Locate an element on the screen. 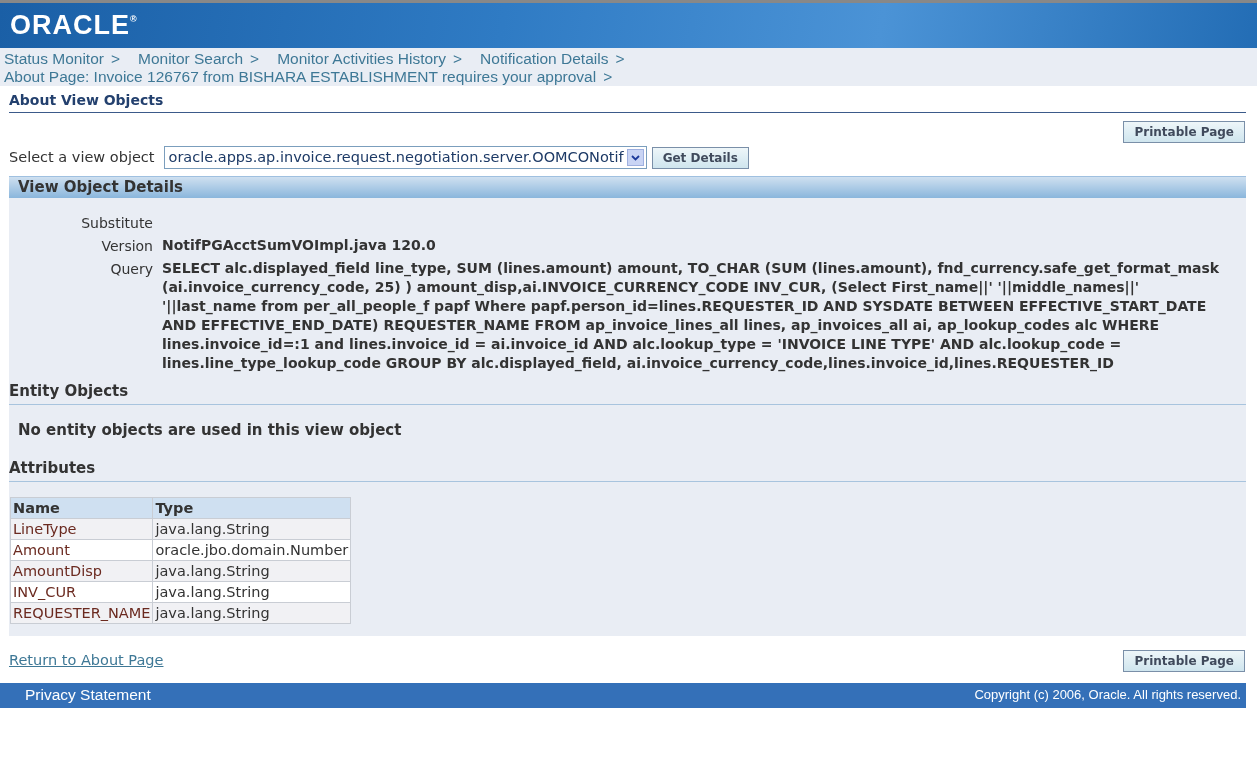 The image size is (1257, 772). page-title: About View Objects is located at coordinates (627, 101).